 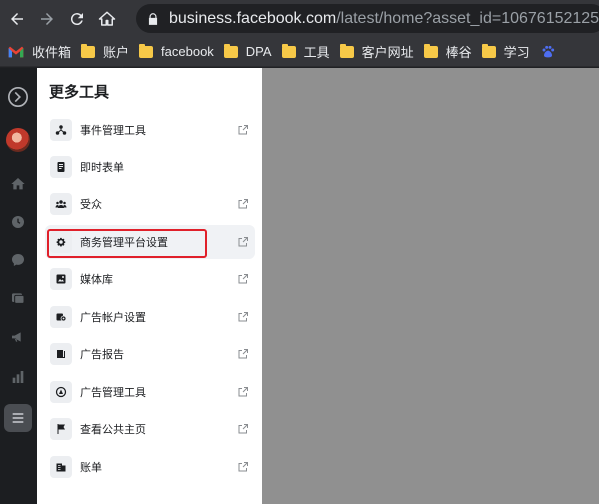 I want to click on events-manager-icon, so click(x=61, y=130).